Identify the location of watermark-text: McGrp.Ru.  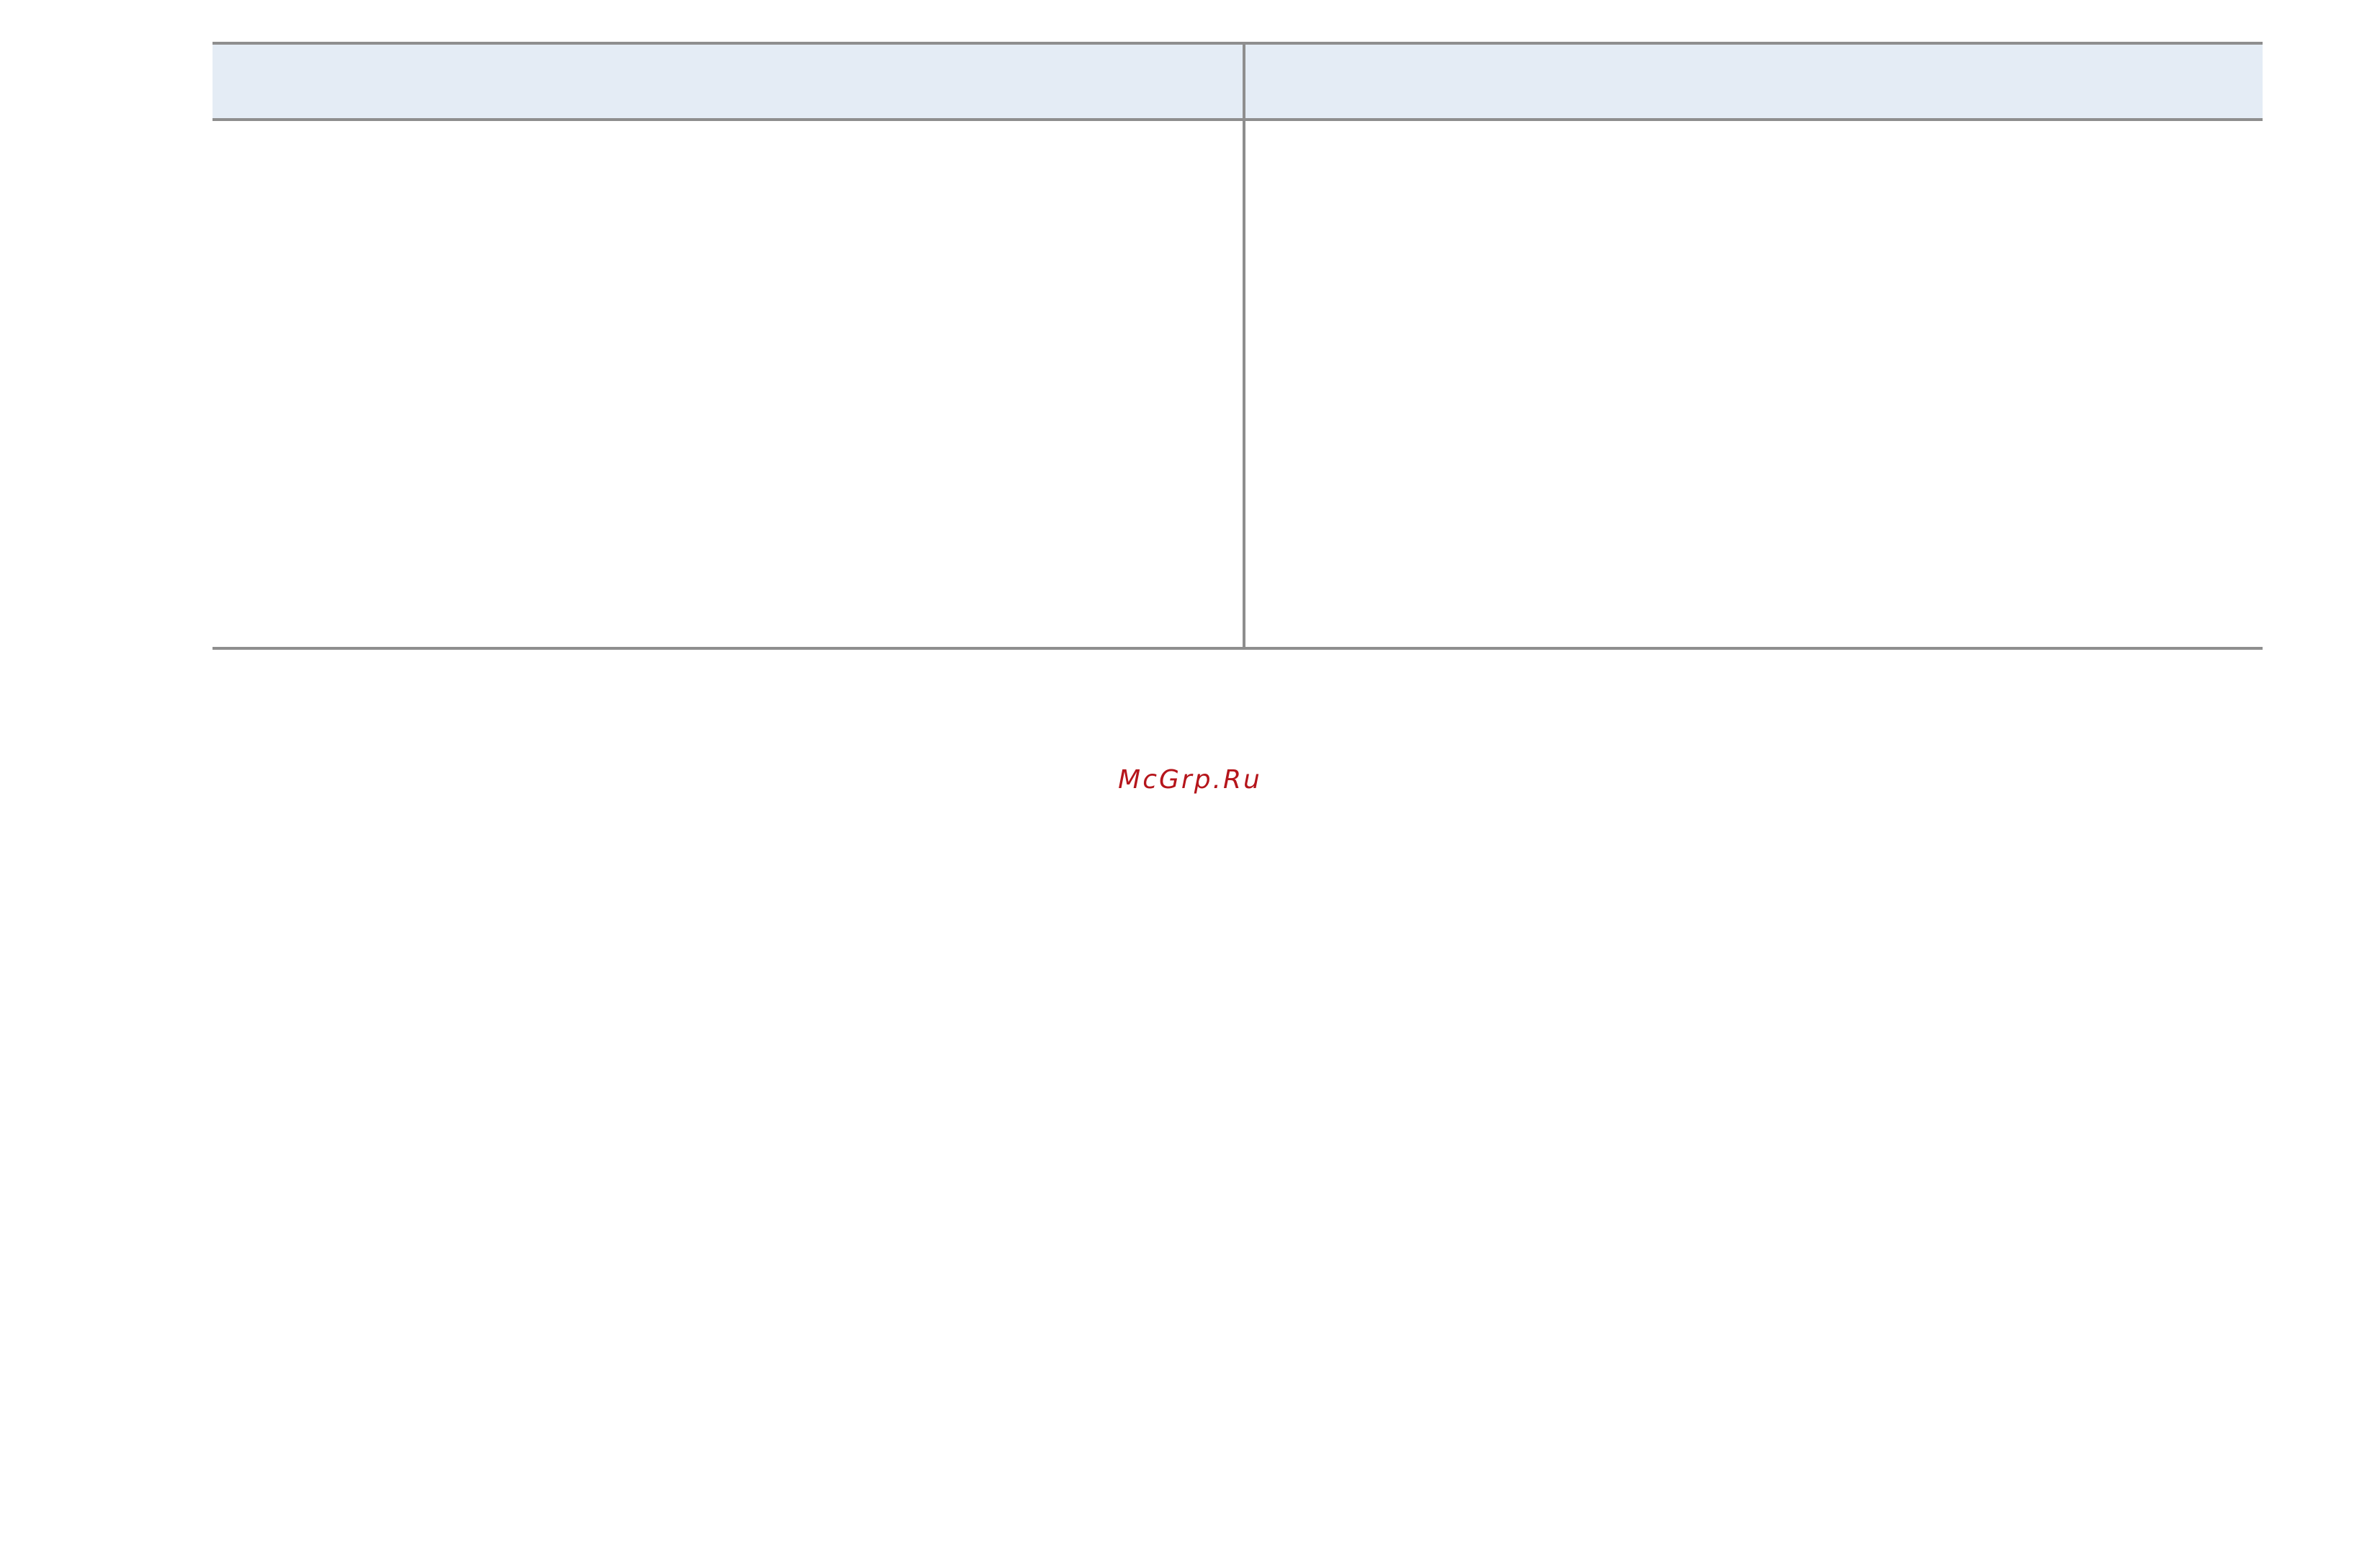
(1190, 780).